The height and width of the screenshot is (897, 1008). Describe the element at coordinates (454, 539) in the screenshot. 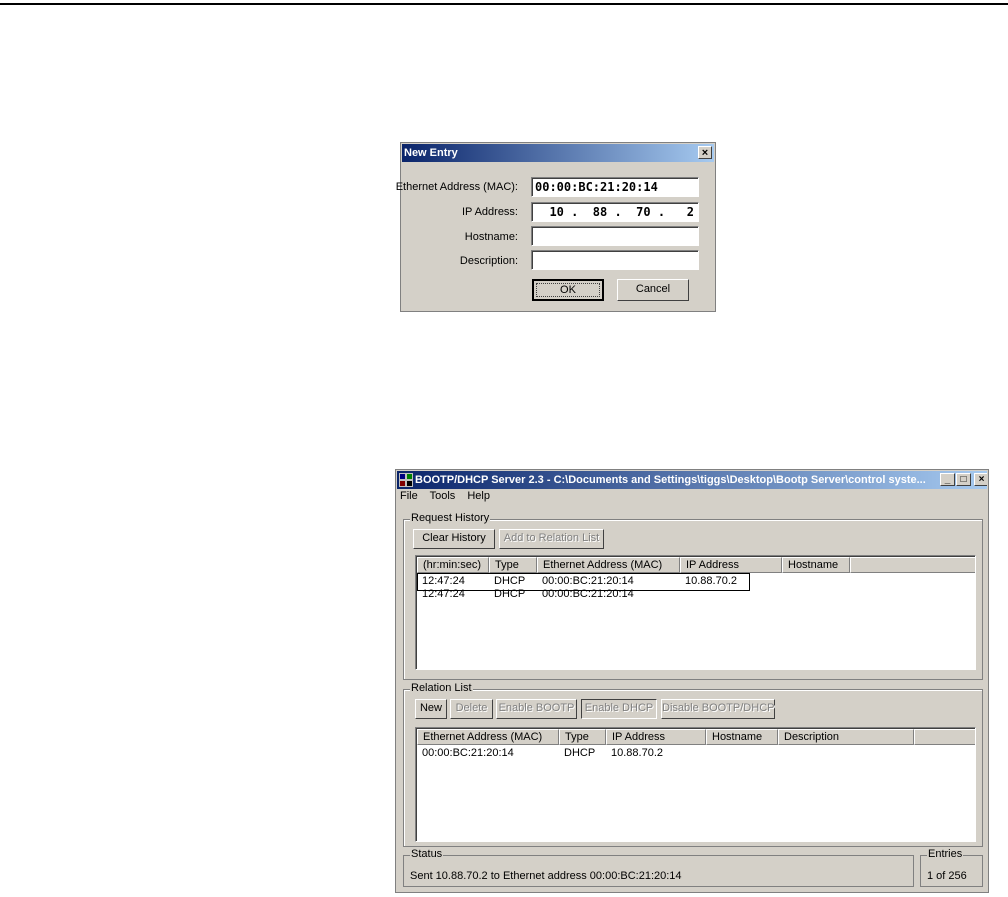

I see `clear-history-button: Clear History` at that location.